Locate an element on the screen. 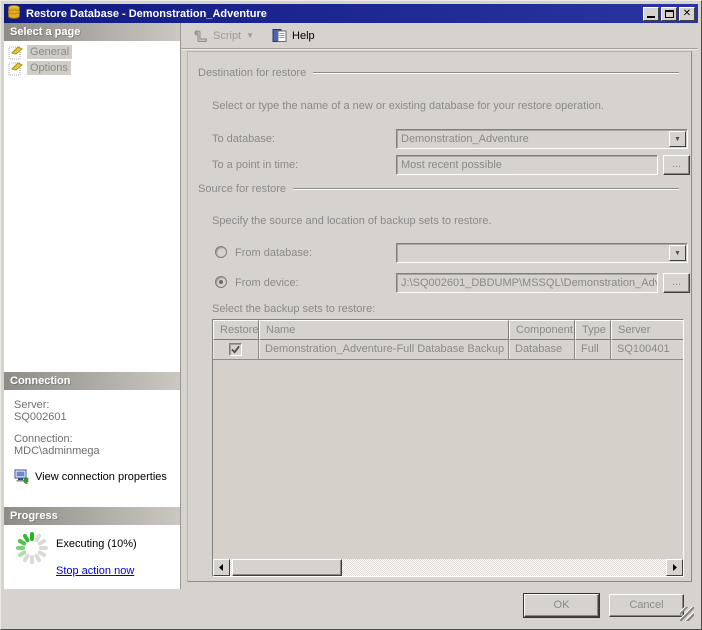 The image size is (702, 630). server-cell: SQ100401 is located at coordinates (647, 350).